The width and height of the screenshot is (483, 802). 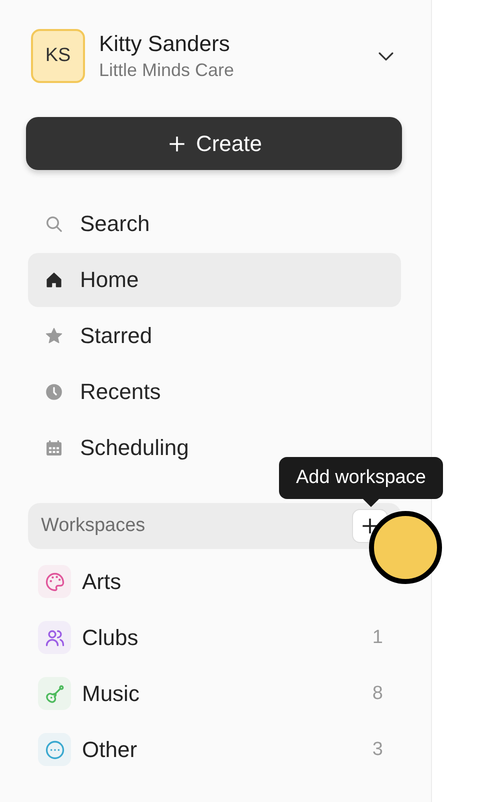 What do you see at coordinates (214, 749) in the screenshot?
I see `workspace-item: Other 3` at bounding box center [214, 749].